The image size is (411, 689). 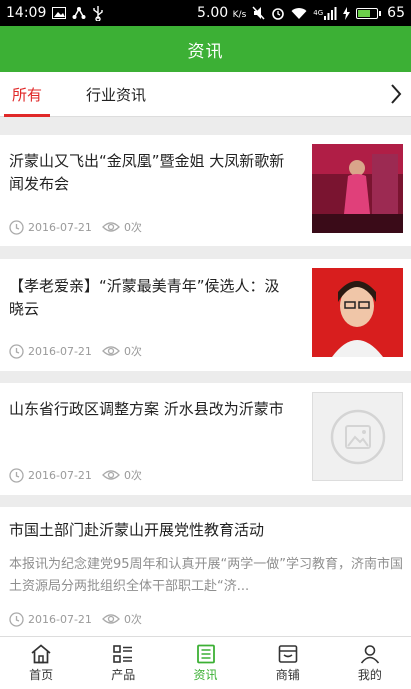 What do you see at coordinates (396, 13) in the screenshot?
I see `battery-percent: 65` at bounding box center [396, 13].